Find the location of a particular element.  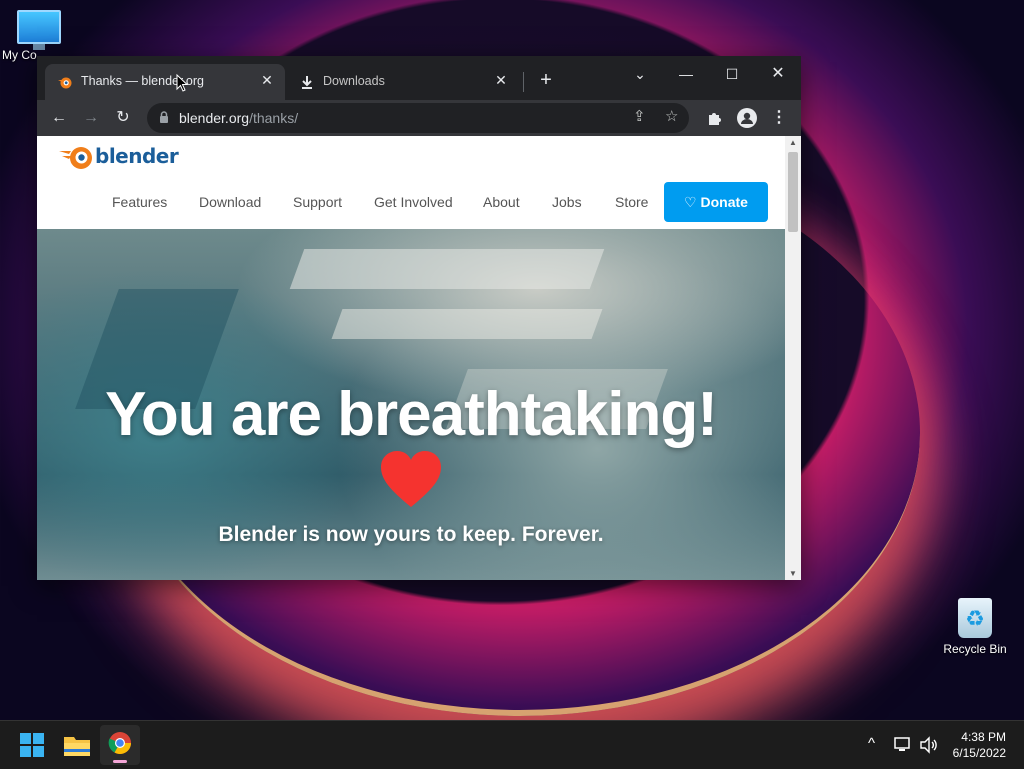

minimize-button: — is located at coordinates (686, 74).